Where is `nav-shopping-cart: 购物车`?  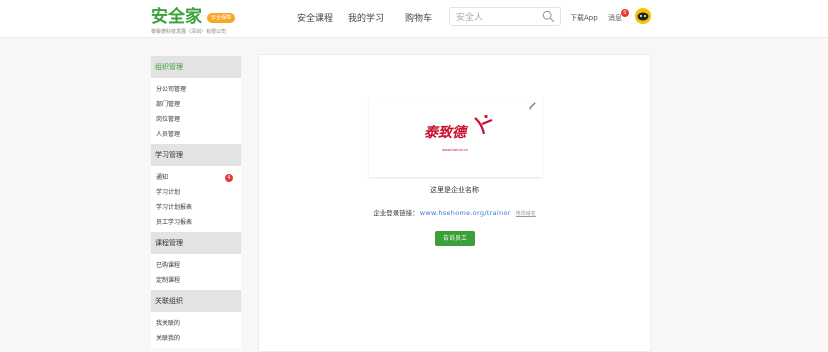 nav-shopping-cart: 购物车 is located at coordinates (418, 17).